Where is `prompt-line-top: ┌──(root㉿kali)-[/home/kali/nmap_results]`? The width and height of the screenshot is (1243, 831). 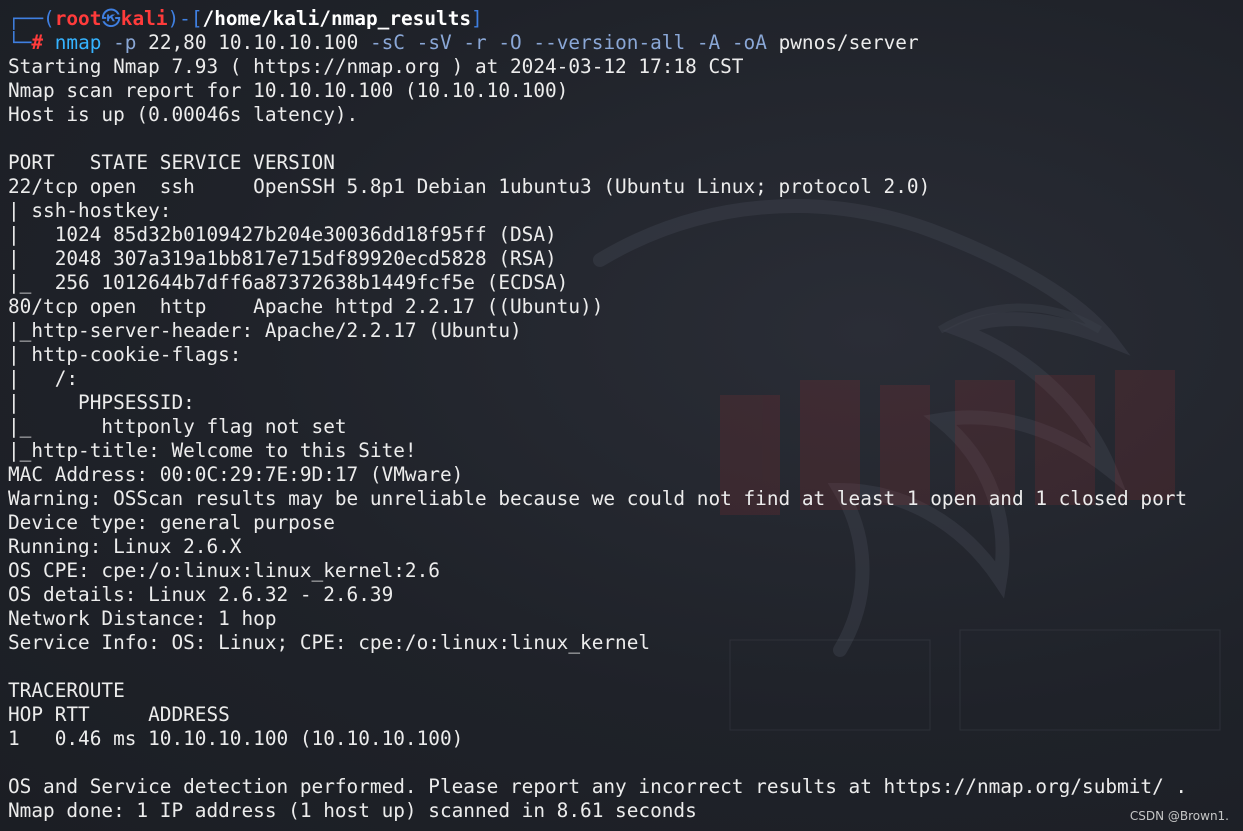
prompt-line-top: ┌──(root㉿kali)-[/home/kali/nmap_results] is located at coordinates (245, 18).